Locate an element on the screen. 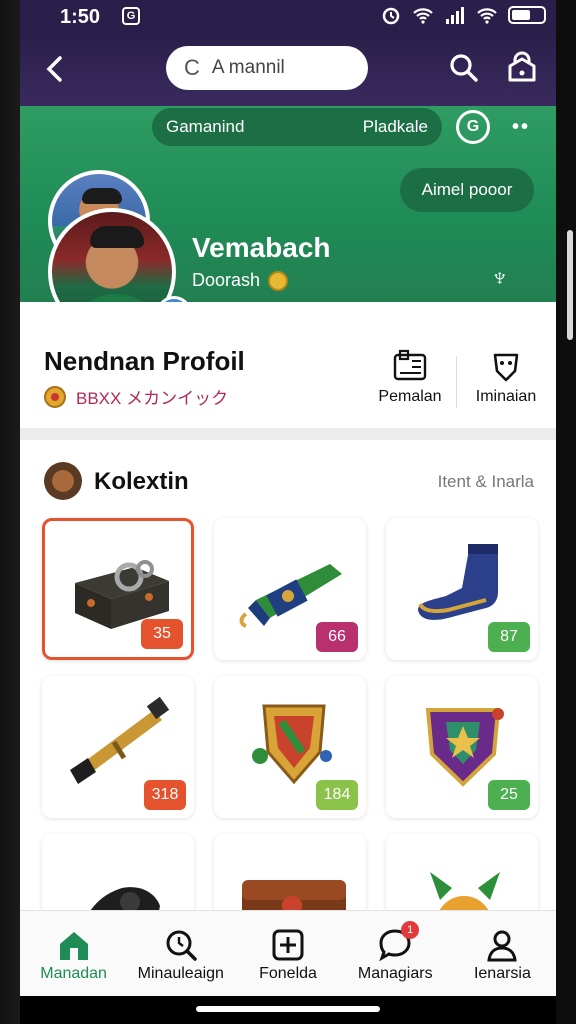  header-circle-button: G is located at coordinates (473, 127).